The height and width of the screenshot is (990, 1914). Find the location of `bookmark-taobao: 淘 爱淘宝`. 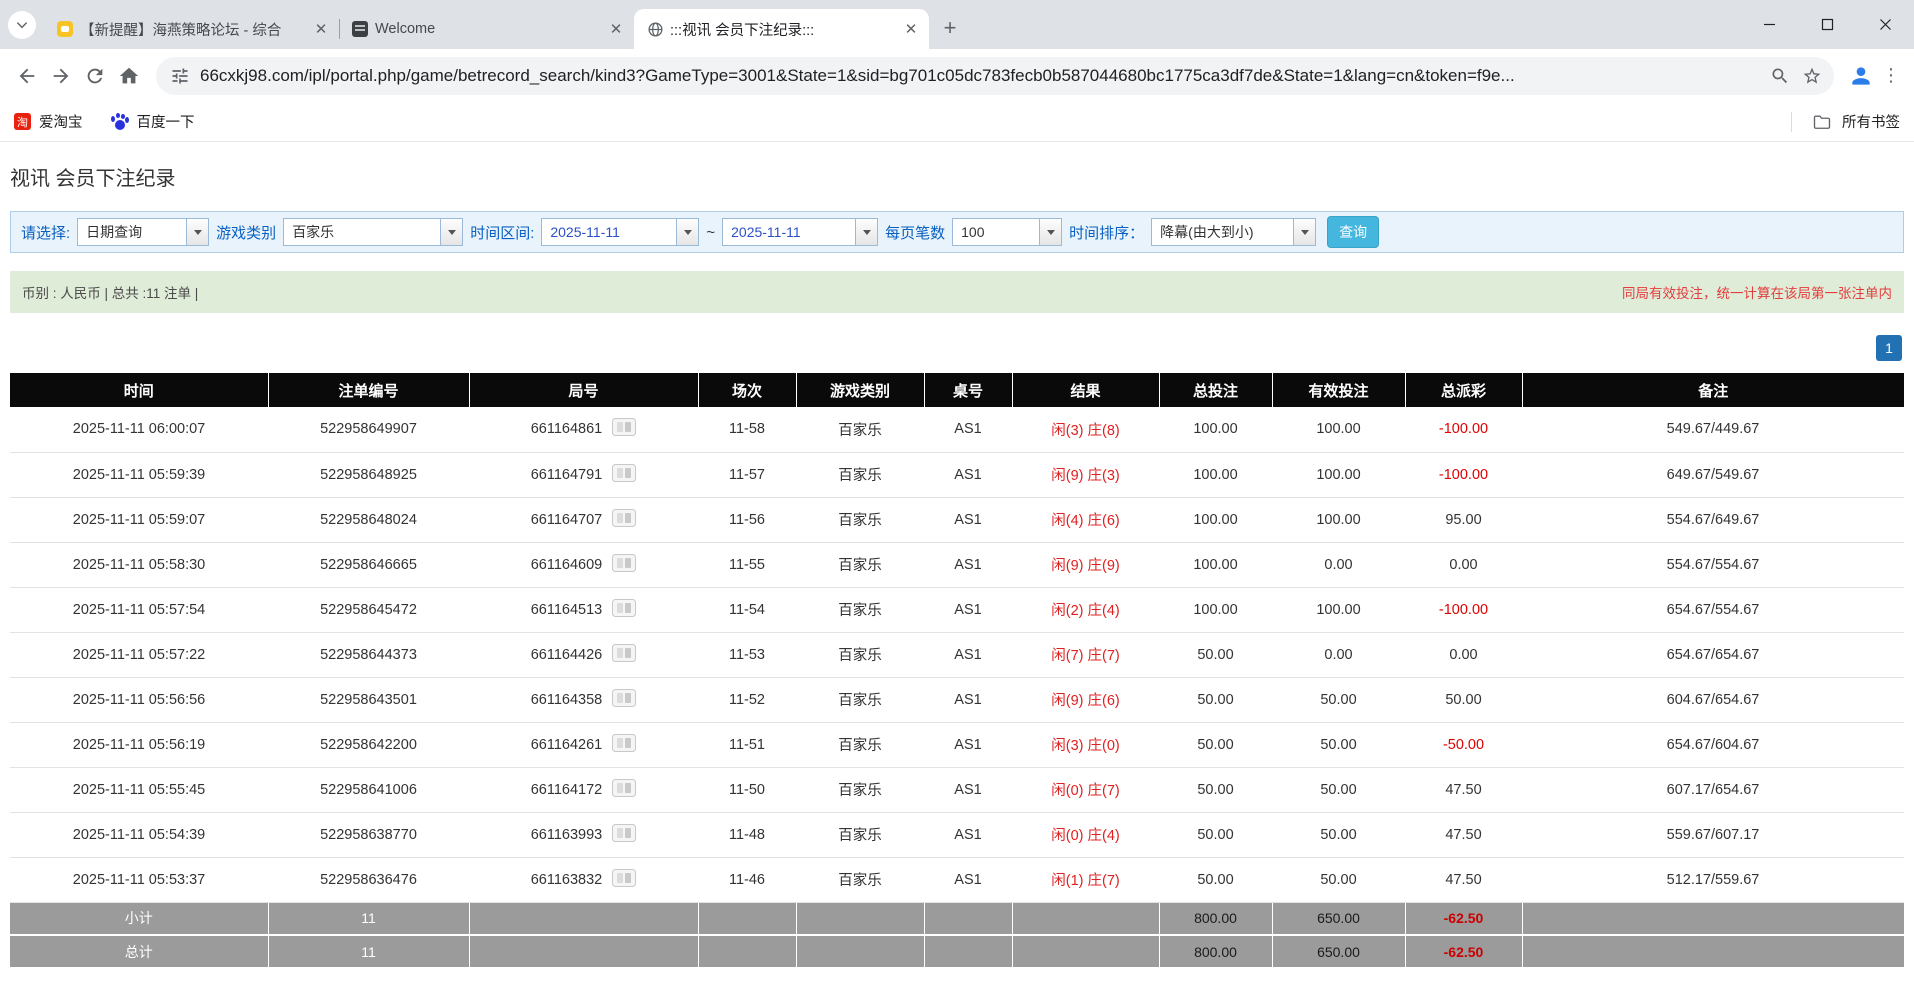

bookmark-taobao: 淘 爱淘宝 is located at coordinates (48, 121).